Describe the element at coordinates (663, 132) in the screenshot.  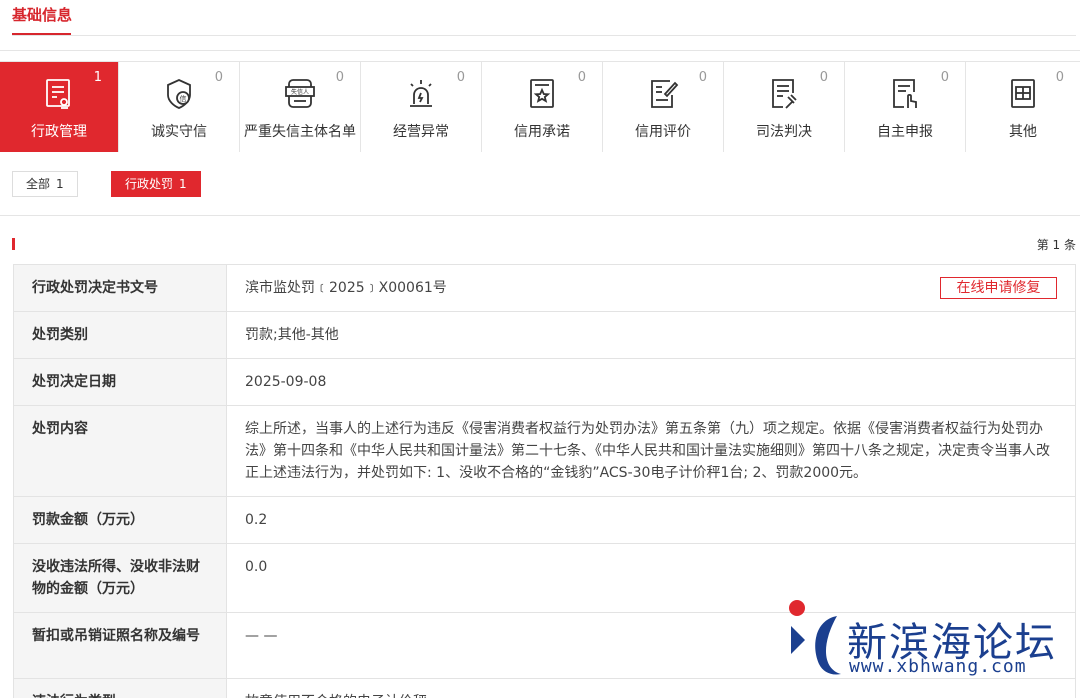
I see `category-label: 信用评价` at that location.